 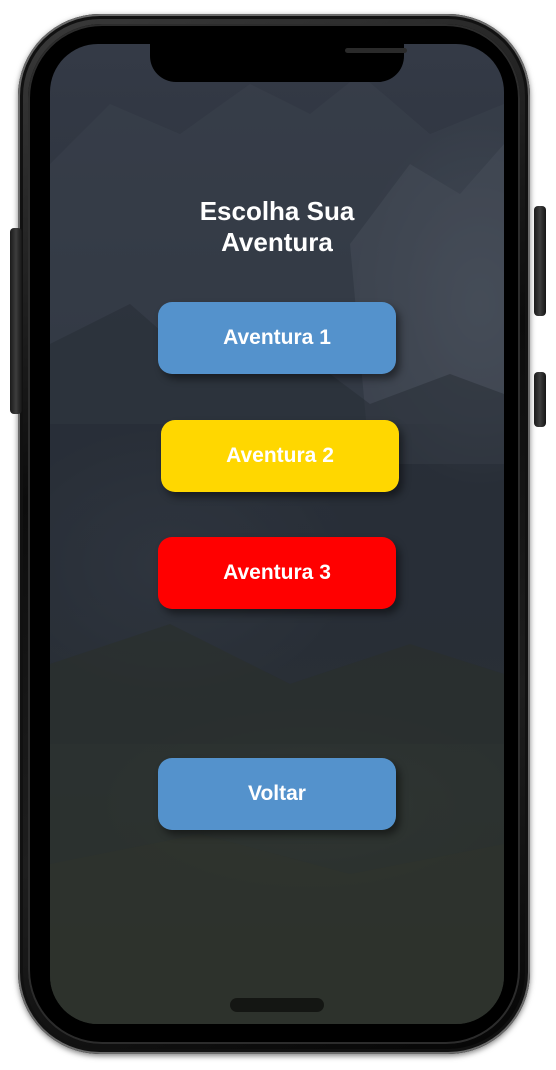 I want to click on power-button, so click(x=540, y=261).